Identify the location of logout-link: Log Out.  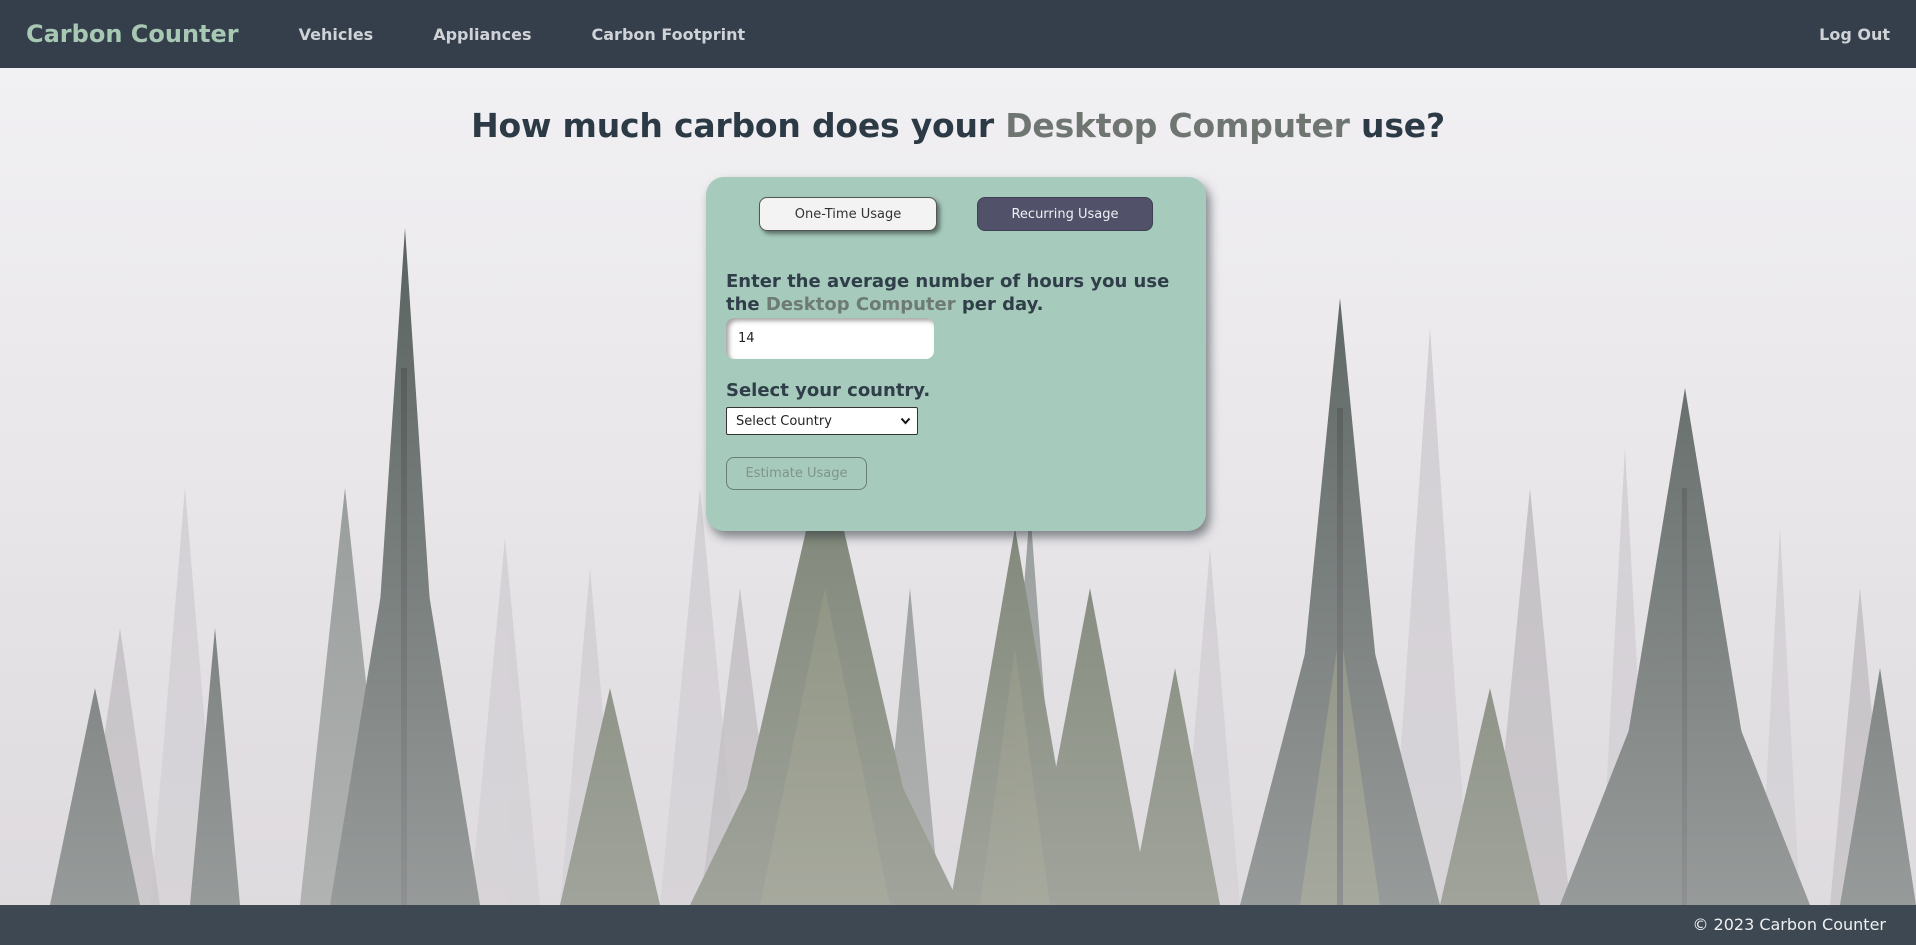
(1854, 34).